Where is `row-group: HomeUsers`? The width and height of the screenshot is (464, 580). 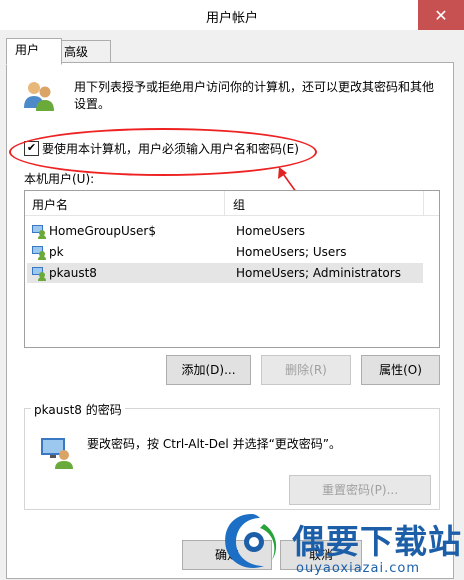
row-group: HomeUsers is located at coordinates (271, 231).